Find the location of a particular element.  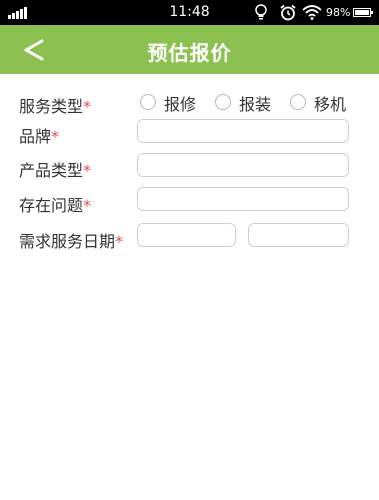

brand-input is located at coordinates (243, 131).